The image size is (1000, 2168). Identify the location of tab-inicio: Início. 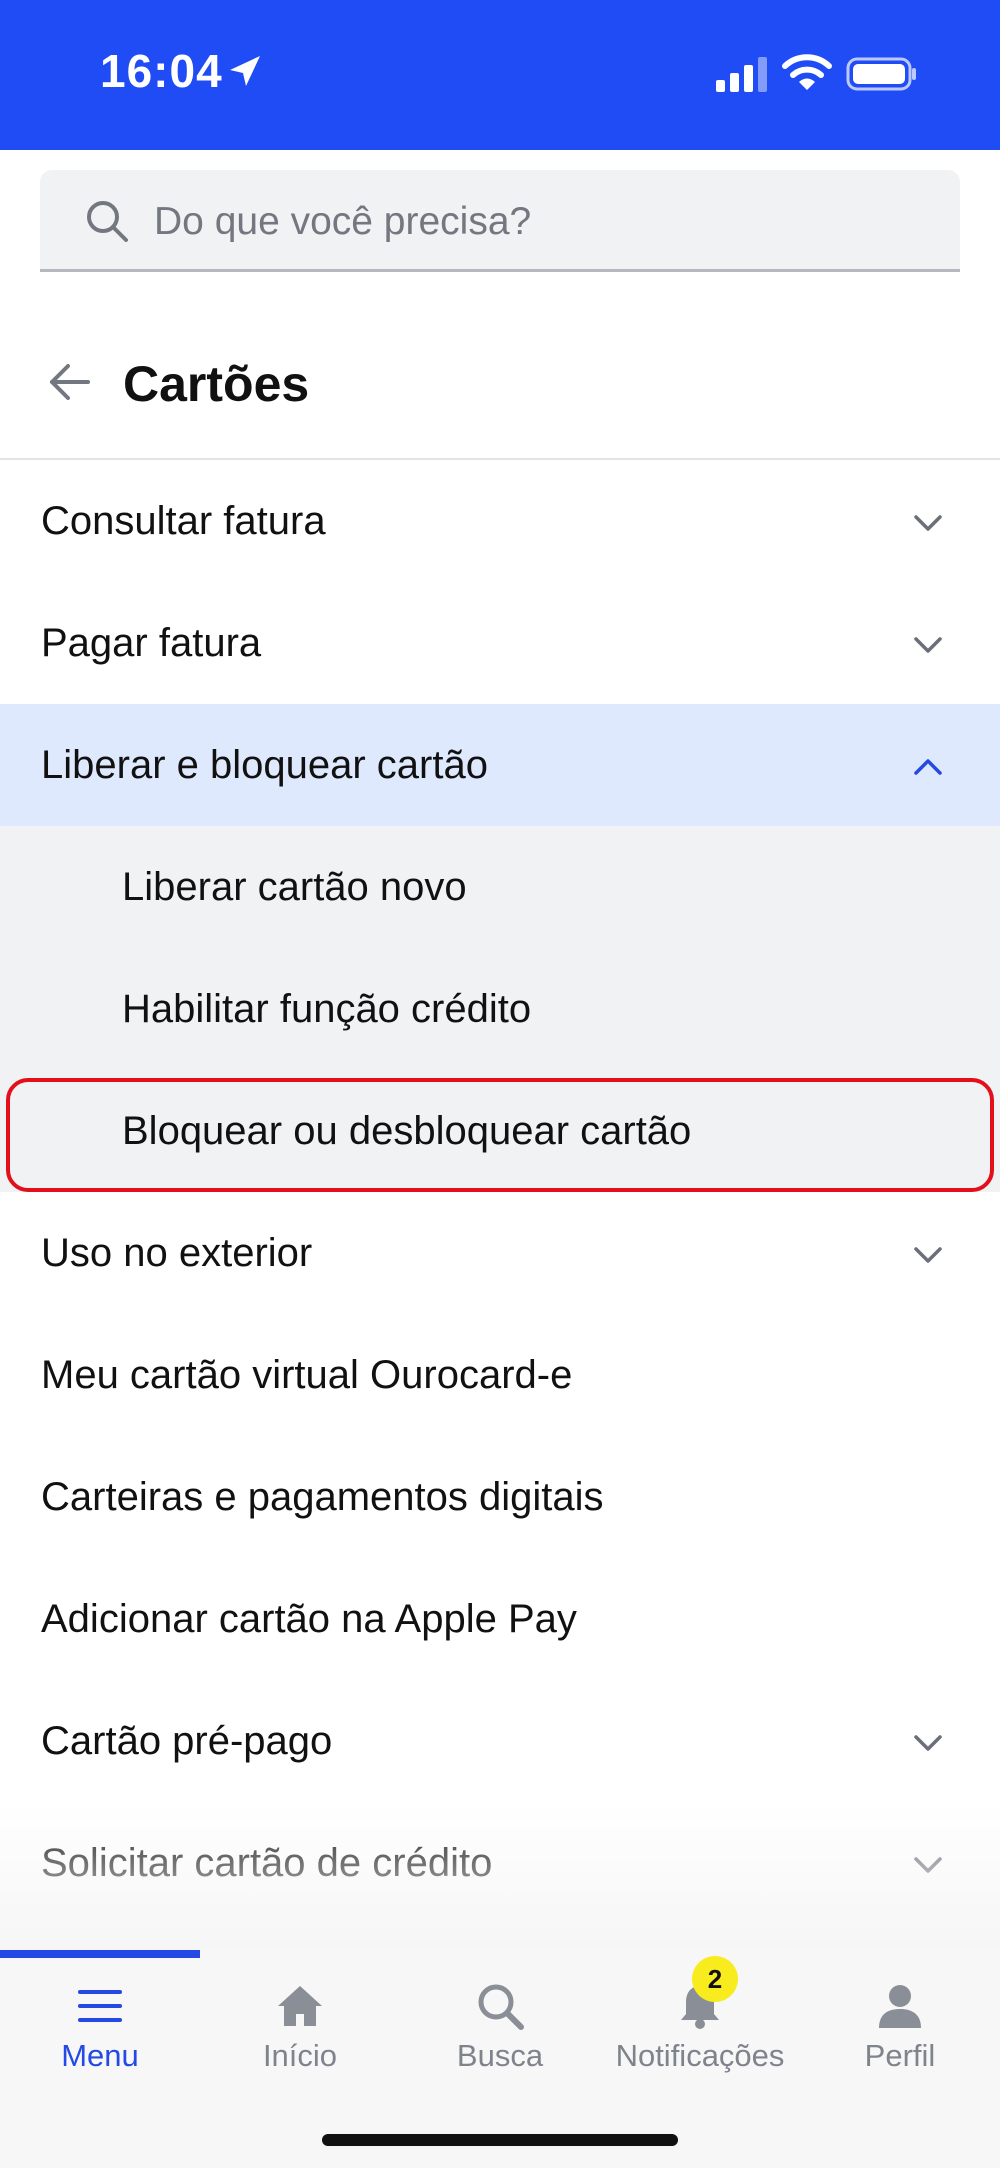
(300, 2023).